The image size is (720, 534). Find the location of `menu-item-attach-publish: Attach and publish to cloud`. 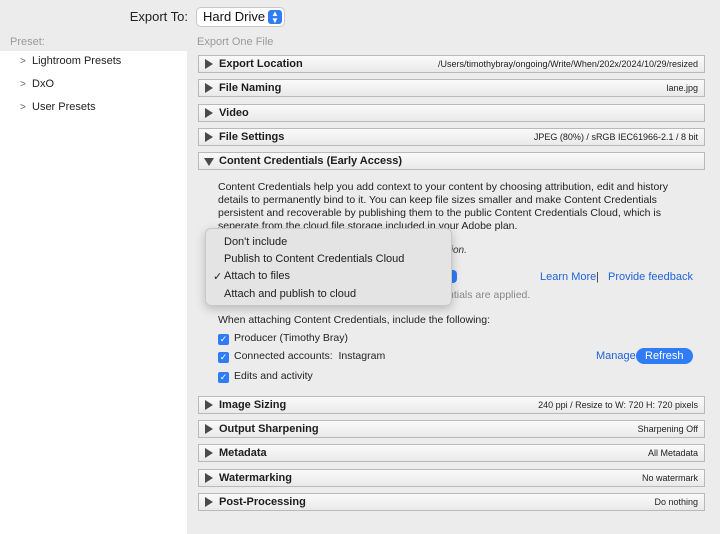

menu-item-attach-publish: Attach and publish to cloud is located at coordinates (290, 294).